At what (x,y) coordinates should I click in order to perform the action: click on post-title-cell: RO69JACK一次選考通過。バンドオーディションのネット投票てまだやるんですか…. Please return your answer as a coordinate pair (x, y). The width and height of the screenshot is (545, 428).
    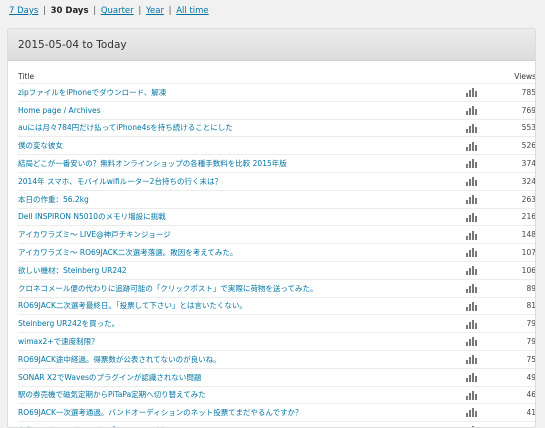
    Looking at the image, I should click on (237, 412).